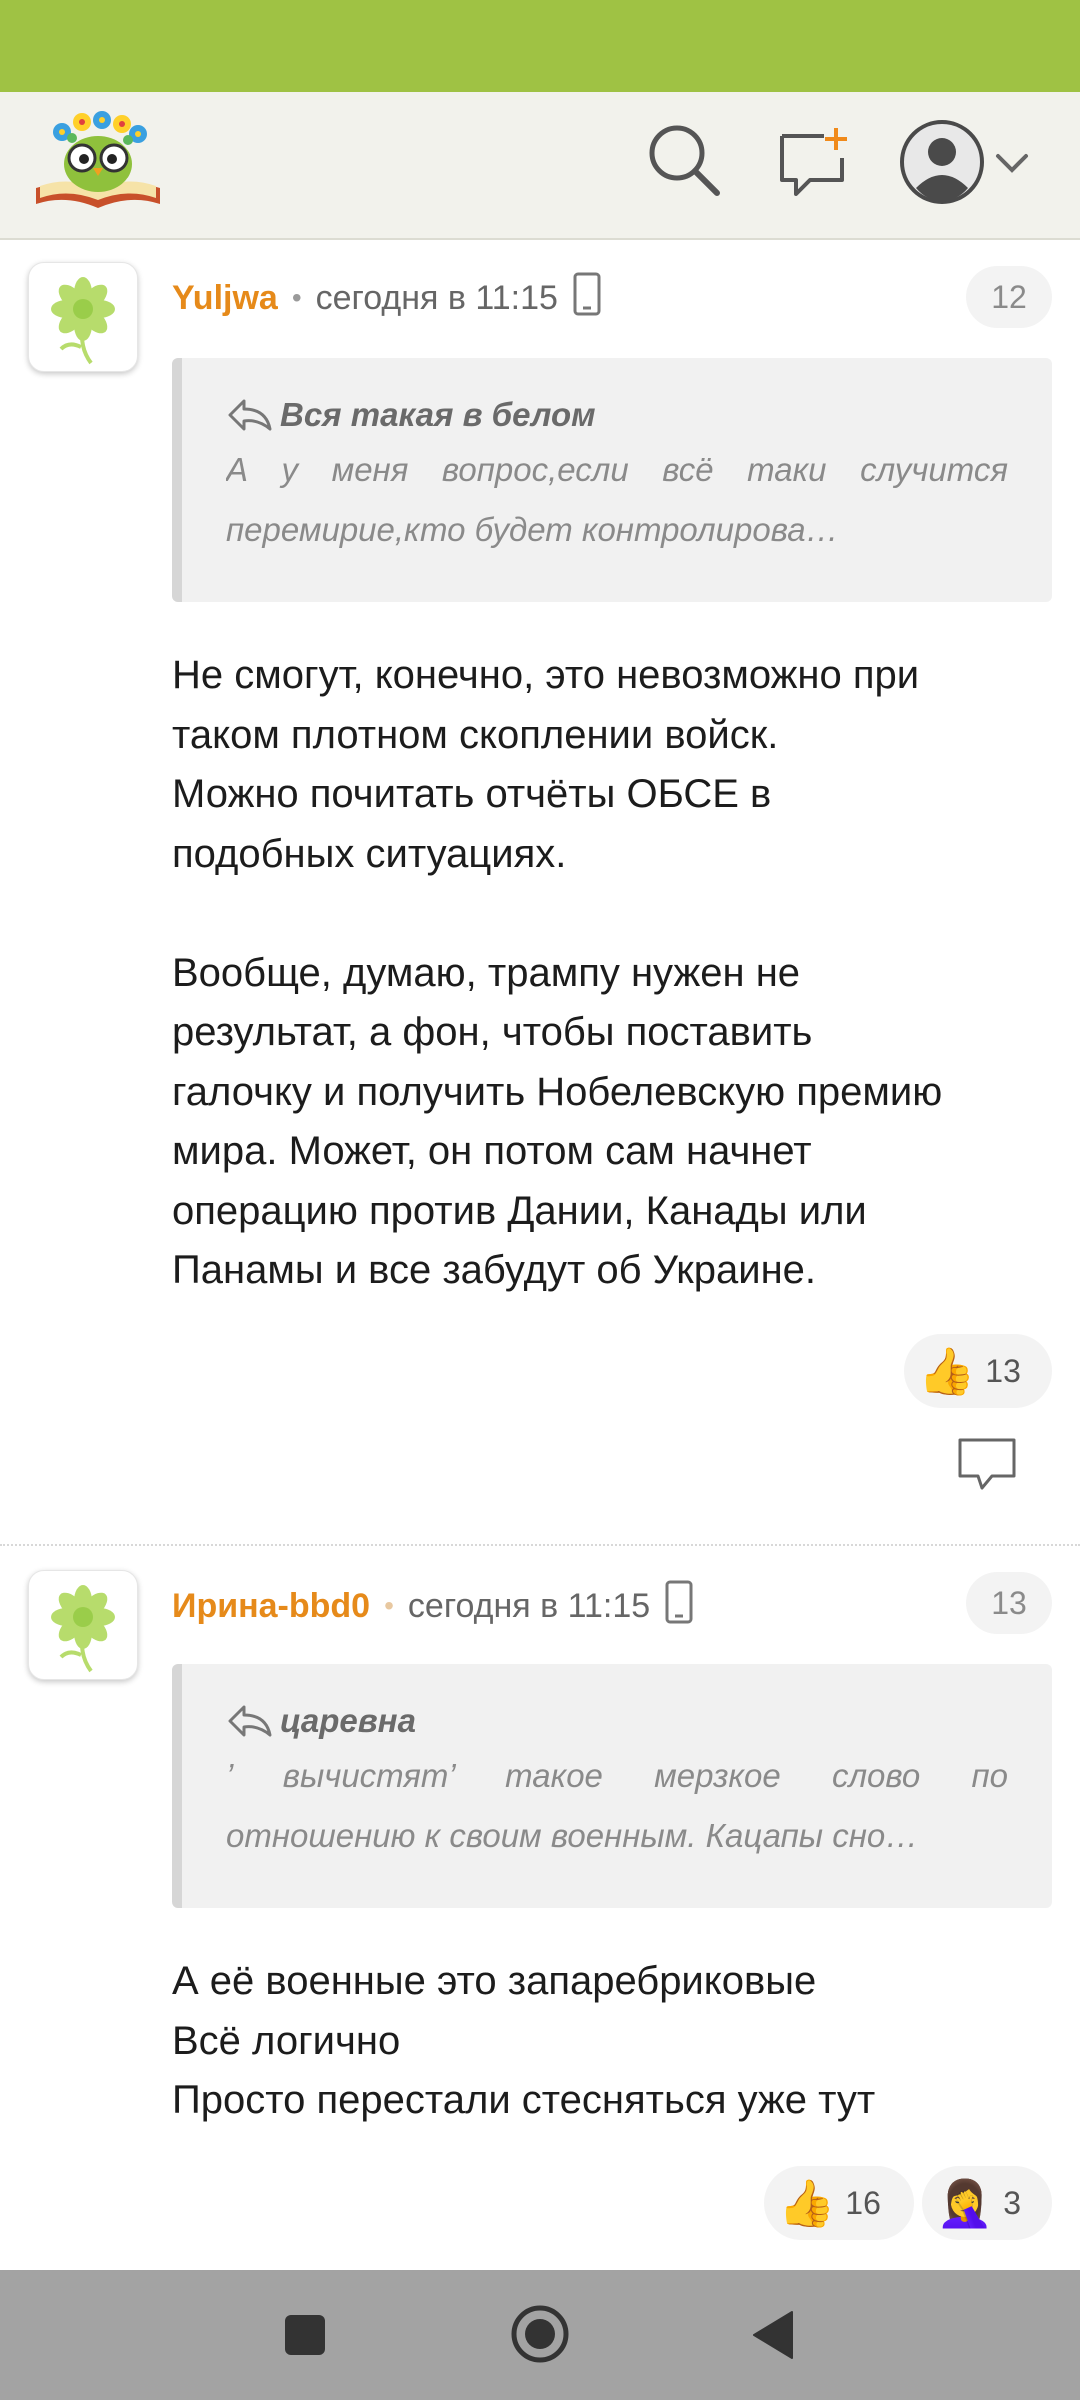 The height and width of the screenshot is (2400, 1080). Describe the element at coordinates (492, 1032) in the screenshot. I see `comment-line: результат, а фон, чтобы поставить` at that location.